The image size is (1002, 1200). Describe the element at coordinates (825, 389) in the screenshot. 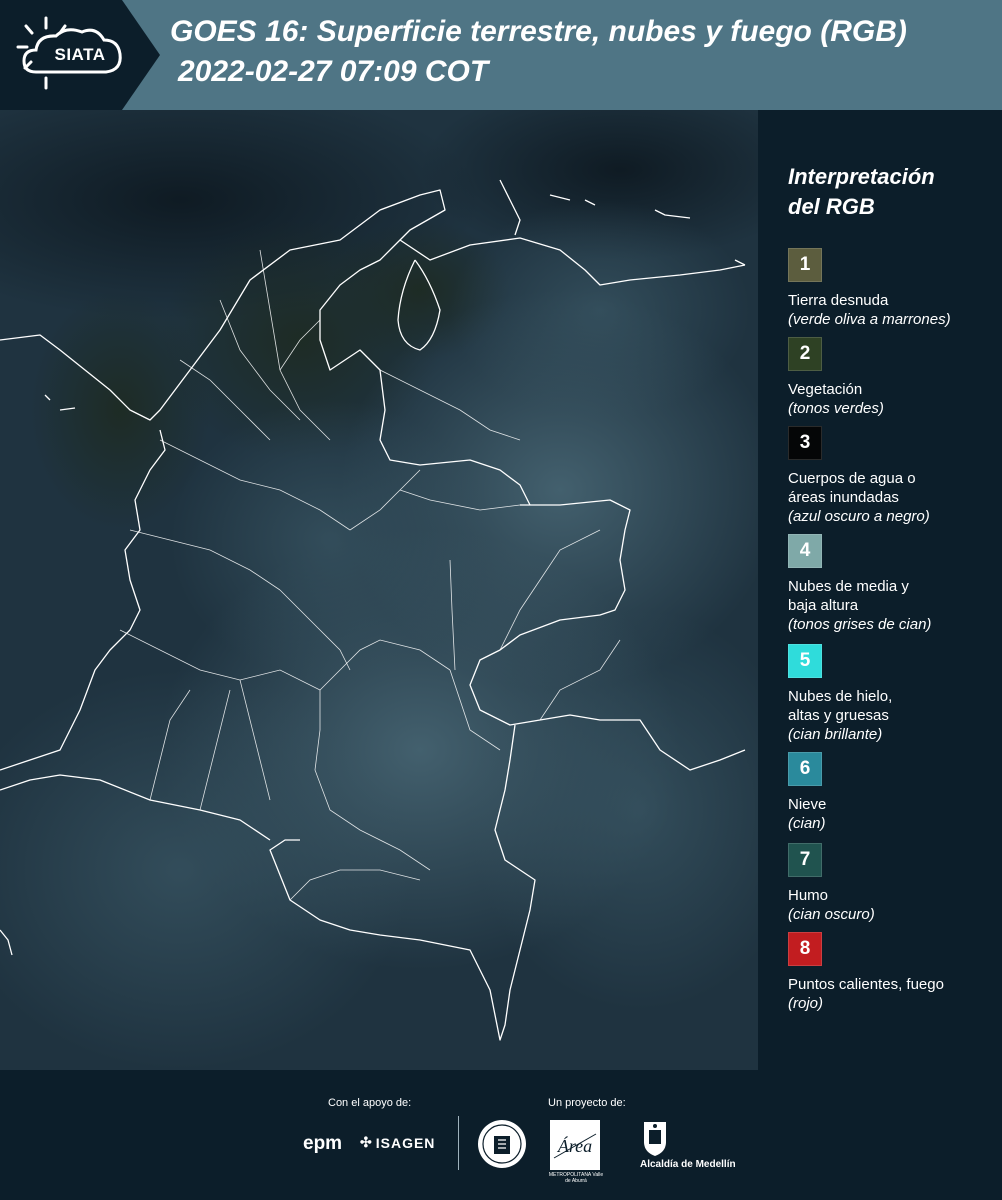

I see `legend-label-2: Vegetación` at that location.